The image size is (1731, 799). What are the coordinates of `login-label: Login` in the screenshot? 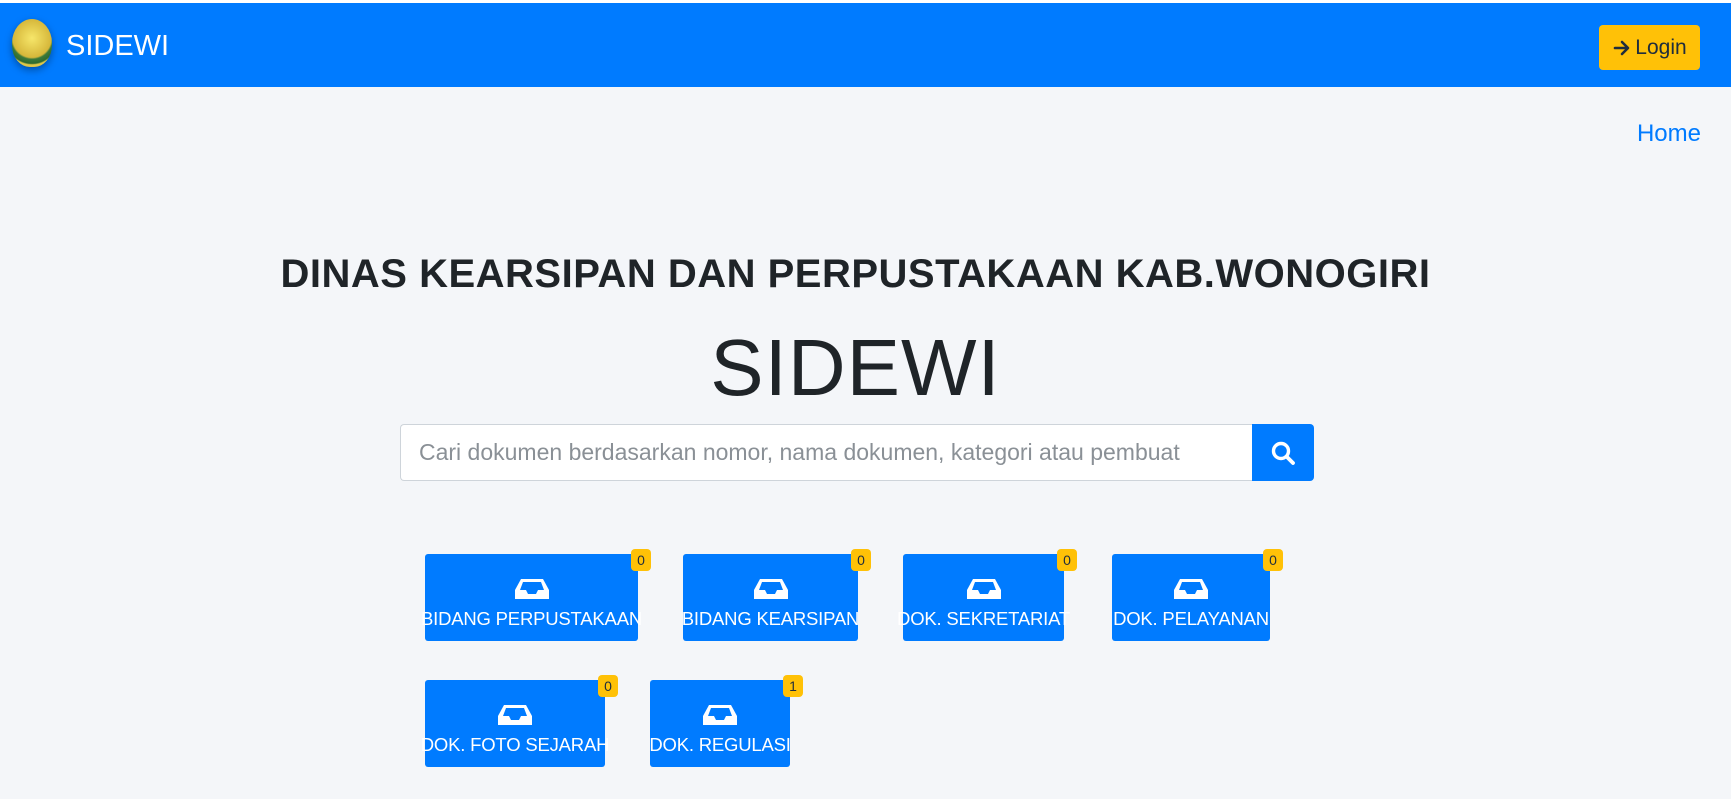 It's located at (1661, 47).